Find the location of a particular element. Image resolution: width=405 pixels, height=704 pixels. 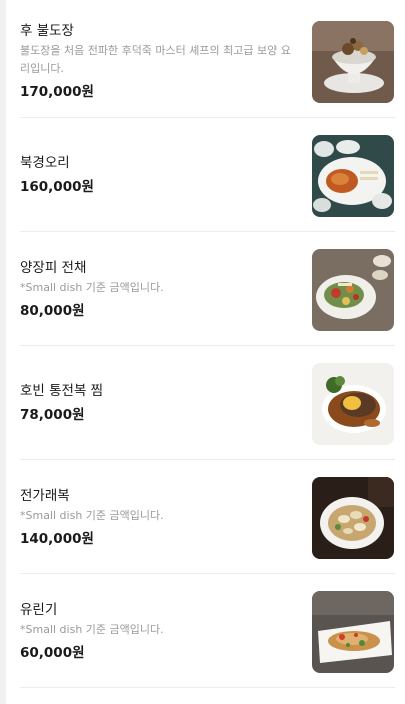

menu-item-price: 80,000원 is located at coordinates (52, 310).